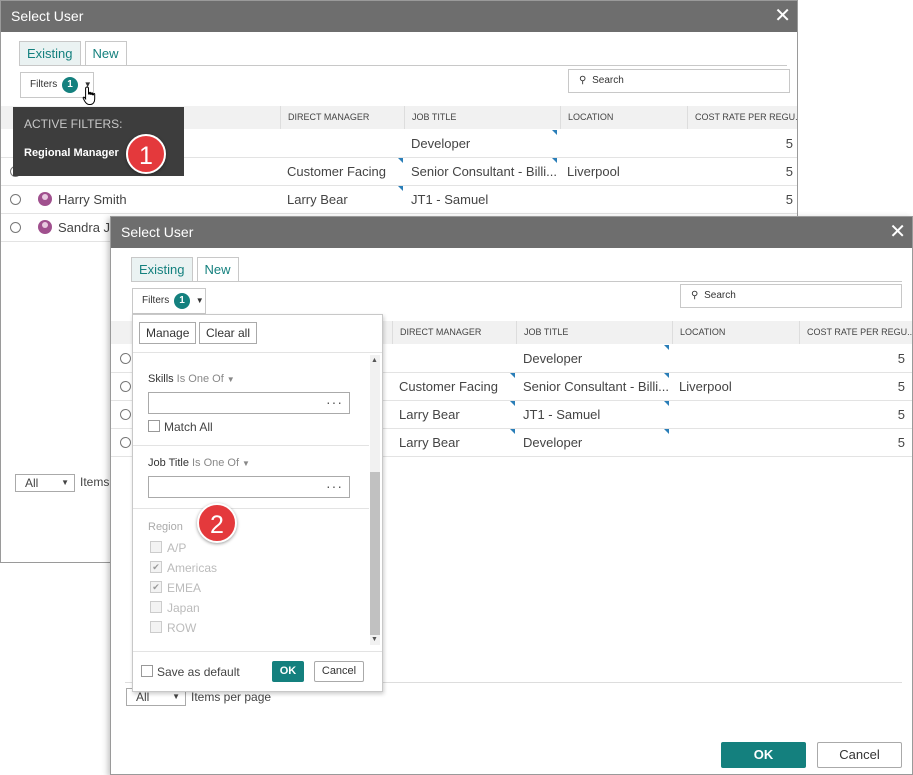 This screenshot has width=913, height=775. I want to click on match-all-label: Match All, so click(188, 427).